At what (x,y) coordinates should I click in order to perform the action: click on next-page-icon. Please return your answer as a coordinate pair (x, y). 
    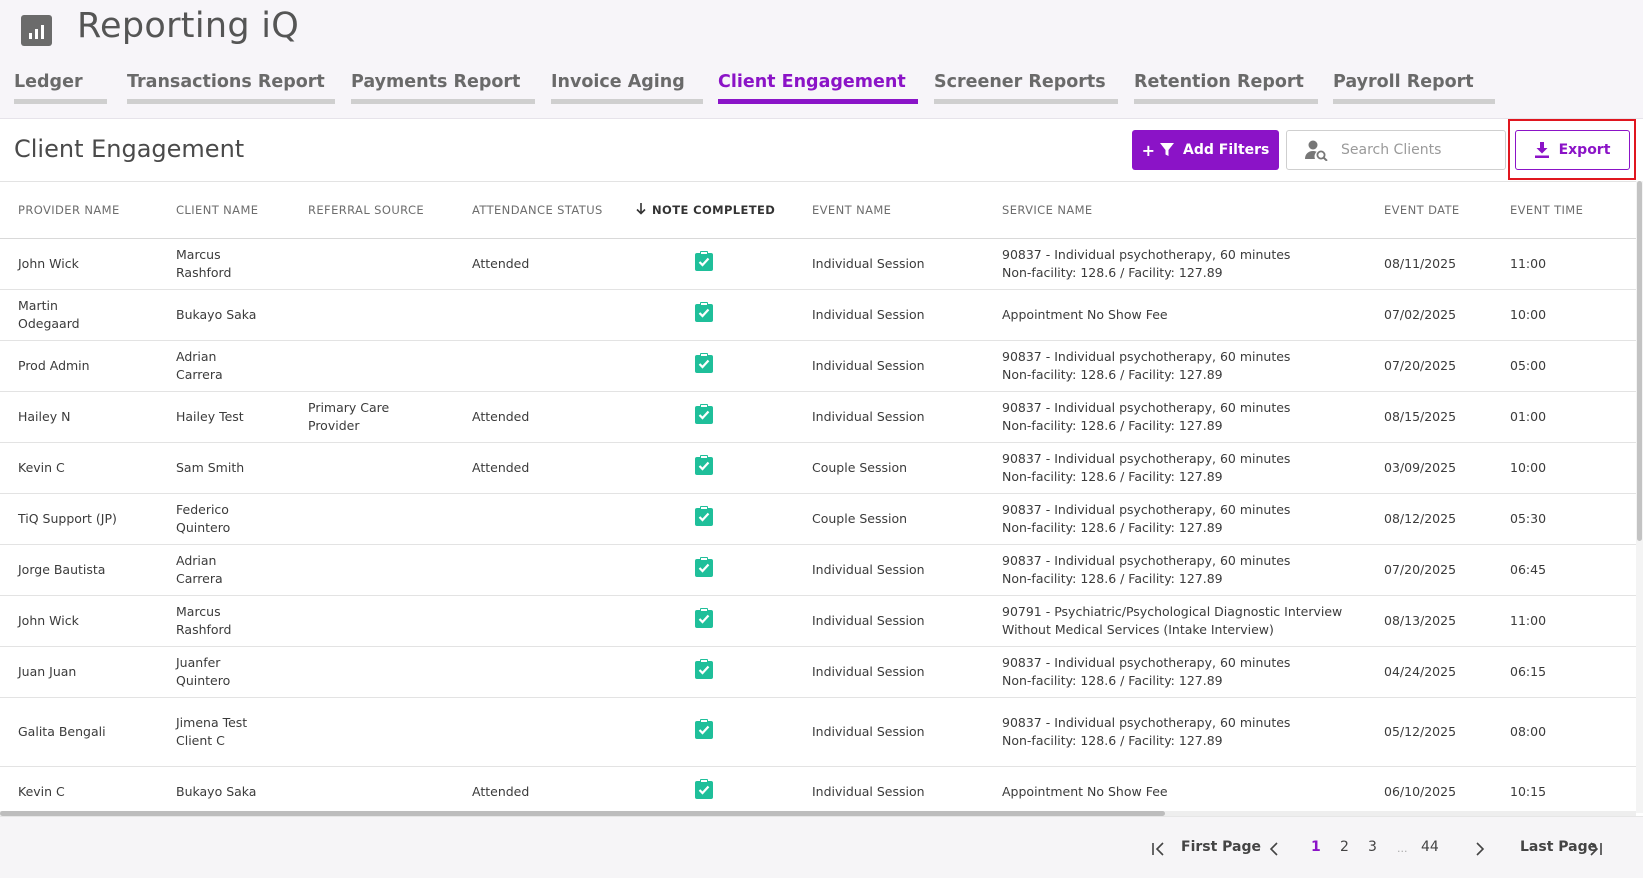
    Looking at the image, I should click on (1480, 849).